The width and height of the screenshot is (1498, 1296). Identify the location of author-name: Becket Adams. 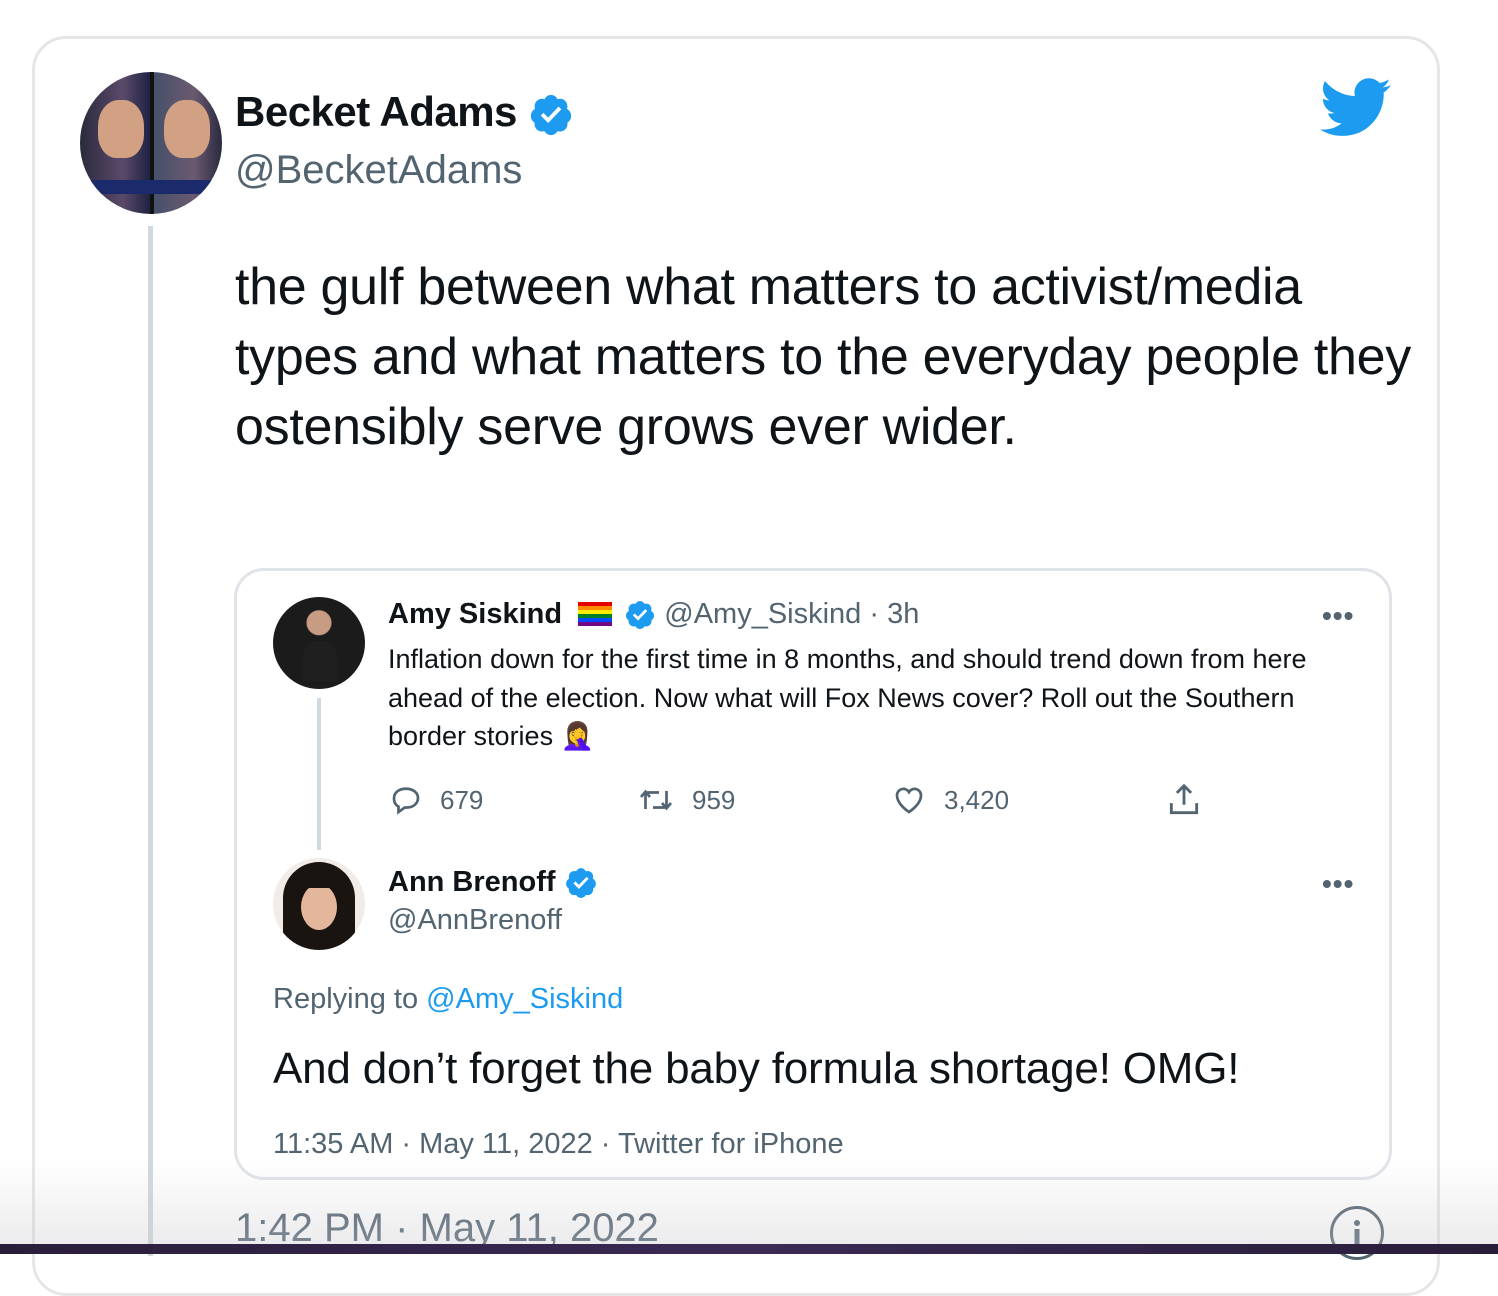
(404, 113).